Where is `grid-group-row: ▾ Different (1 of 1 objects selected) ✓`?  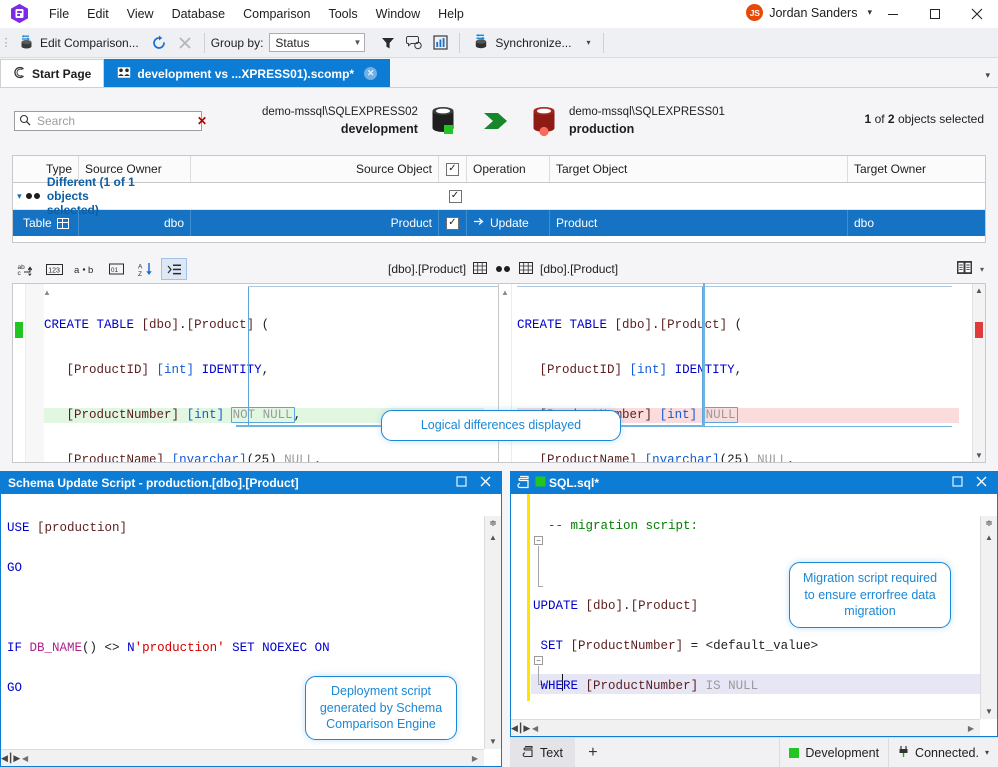 grid-group-row: ▾ Different (1 of 1 objects selected) ✓ is located at coordinates (499, 196).